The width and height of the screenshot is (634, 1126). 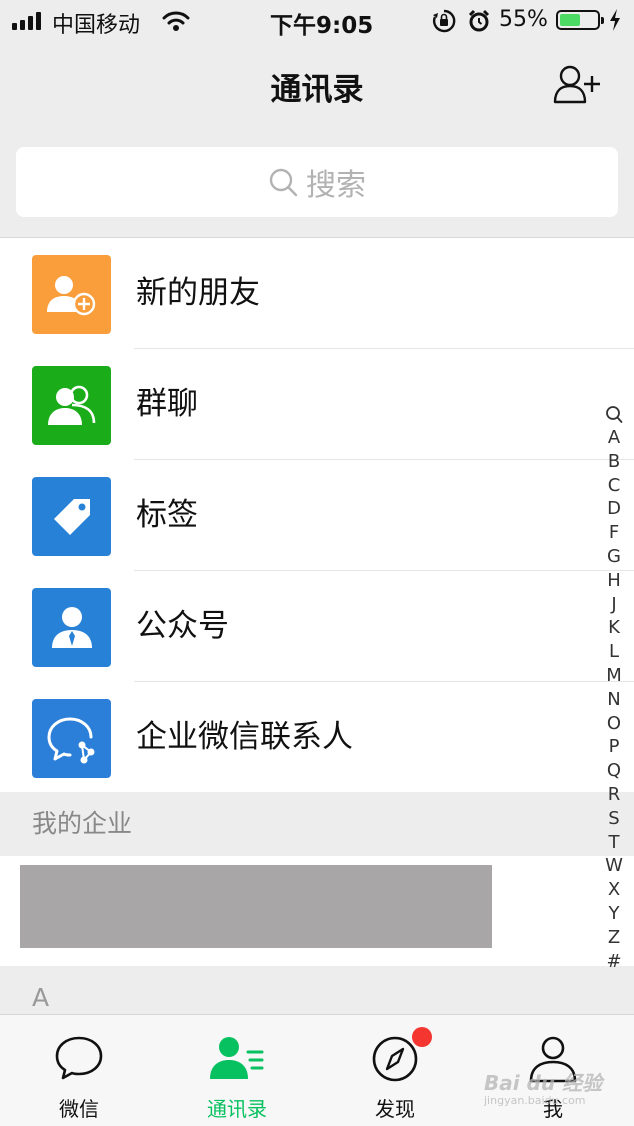 I want to click on charging-icon, so click(x=615, y=20).